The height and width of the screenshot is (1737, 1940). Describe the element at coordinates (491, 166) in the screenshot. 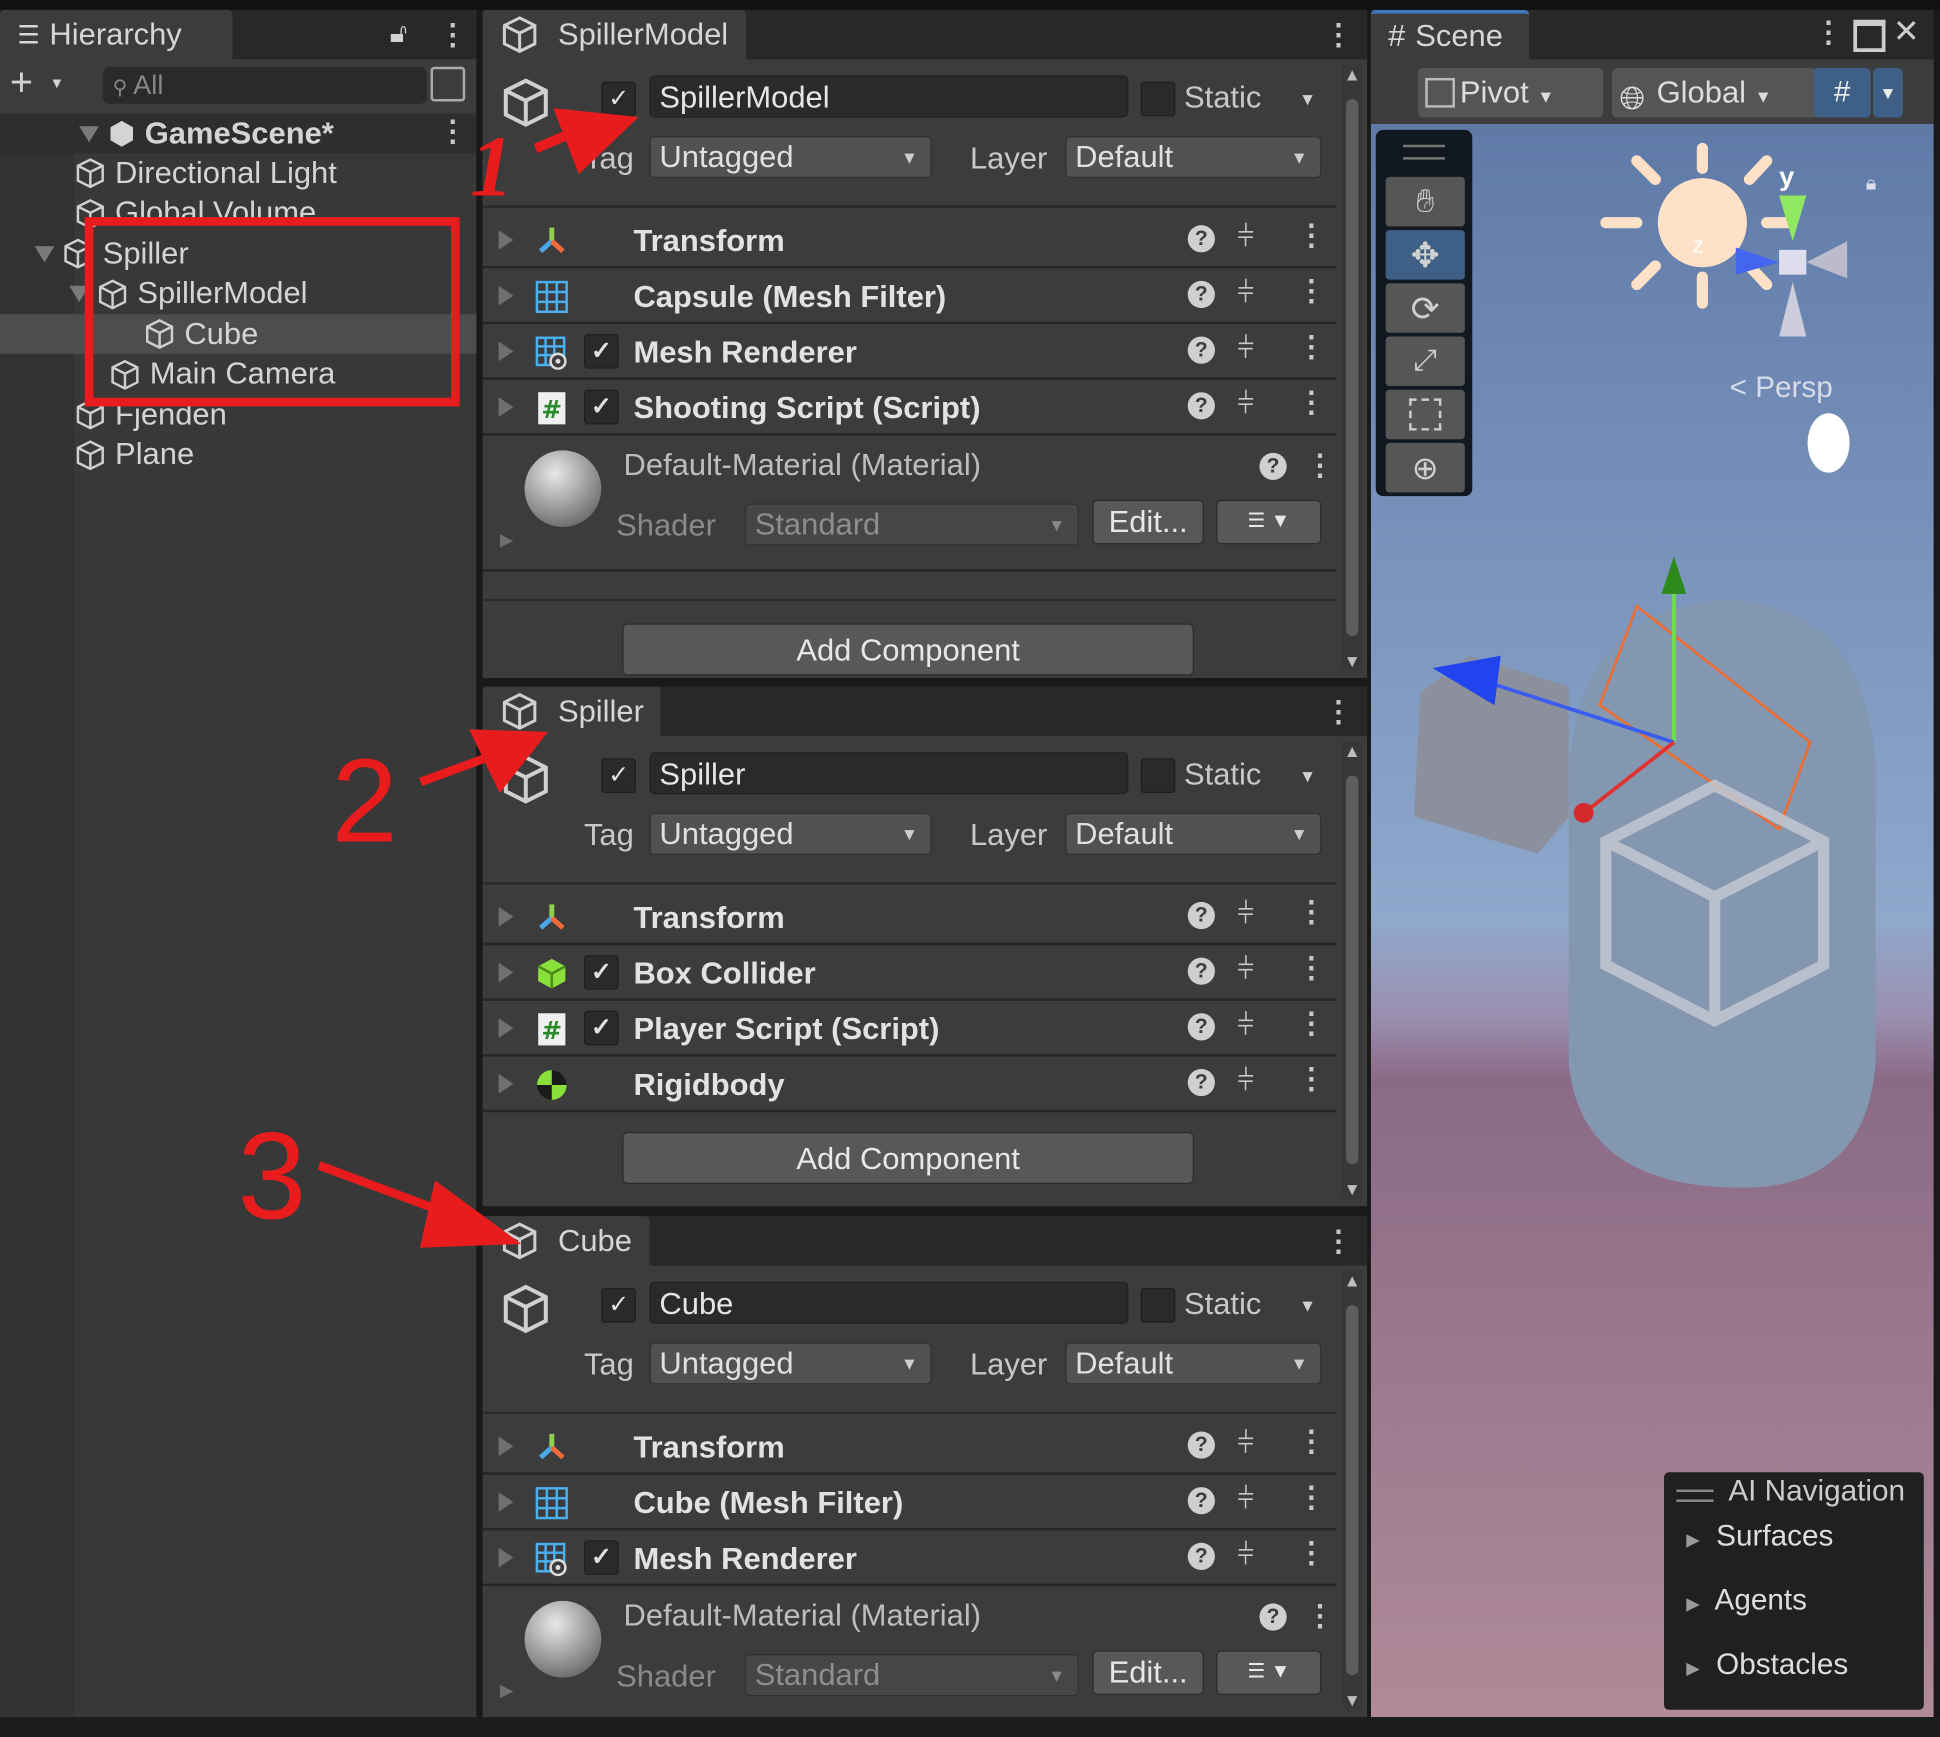

I see `annotation-label-1: 1` at that location.